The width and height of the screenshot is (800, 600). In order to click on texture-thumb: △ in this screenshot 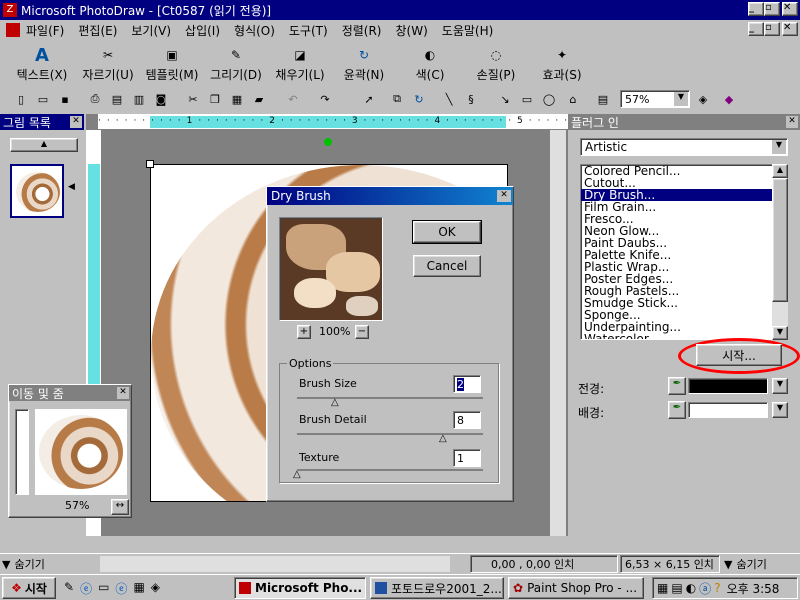, I will do `click(297, 474)`.